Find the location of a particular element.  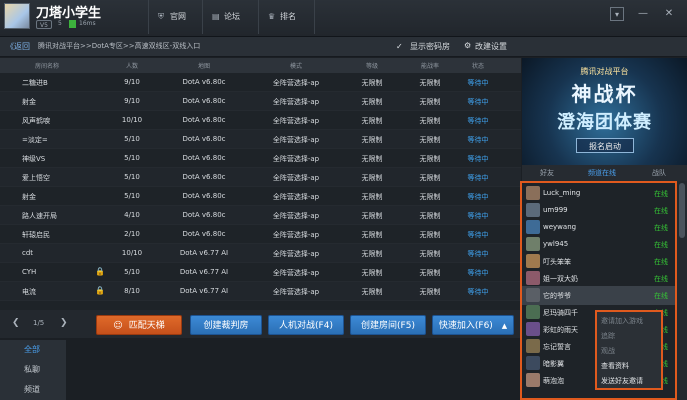

title-bar: 刀塔小学生 V5 5 16ms ⛨ 官网 ▤ 论坛 ♛ 排名 ▾ — ✕ is located at coordinates (343, 18).